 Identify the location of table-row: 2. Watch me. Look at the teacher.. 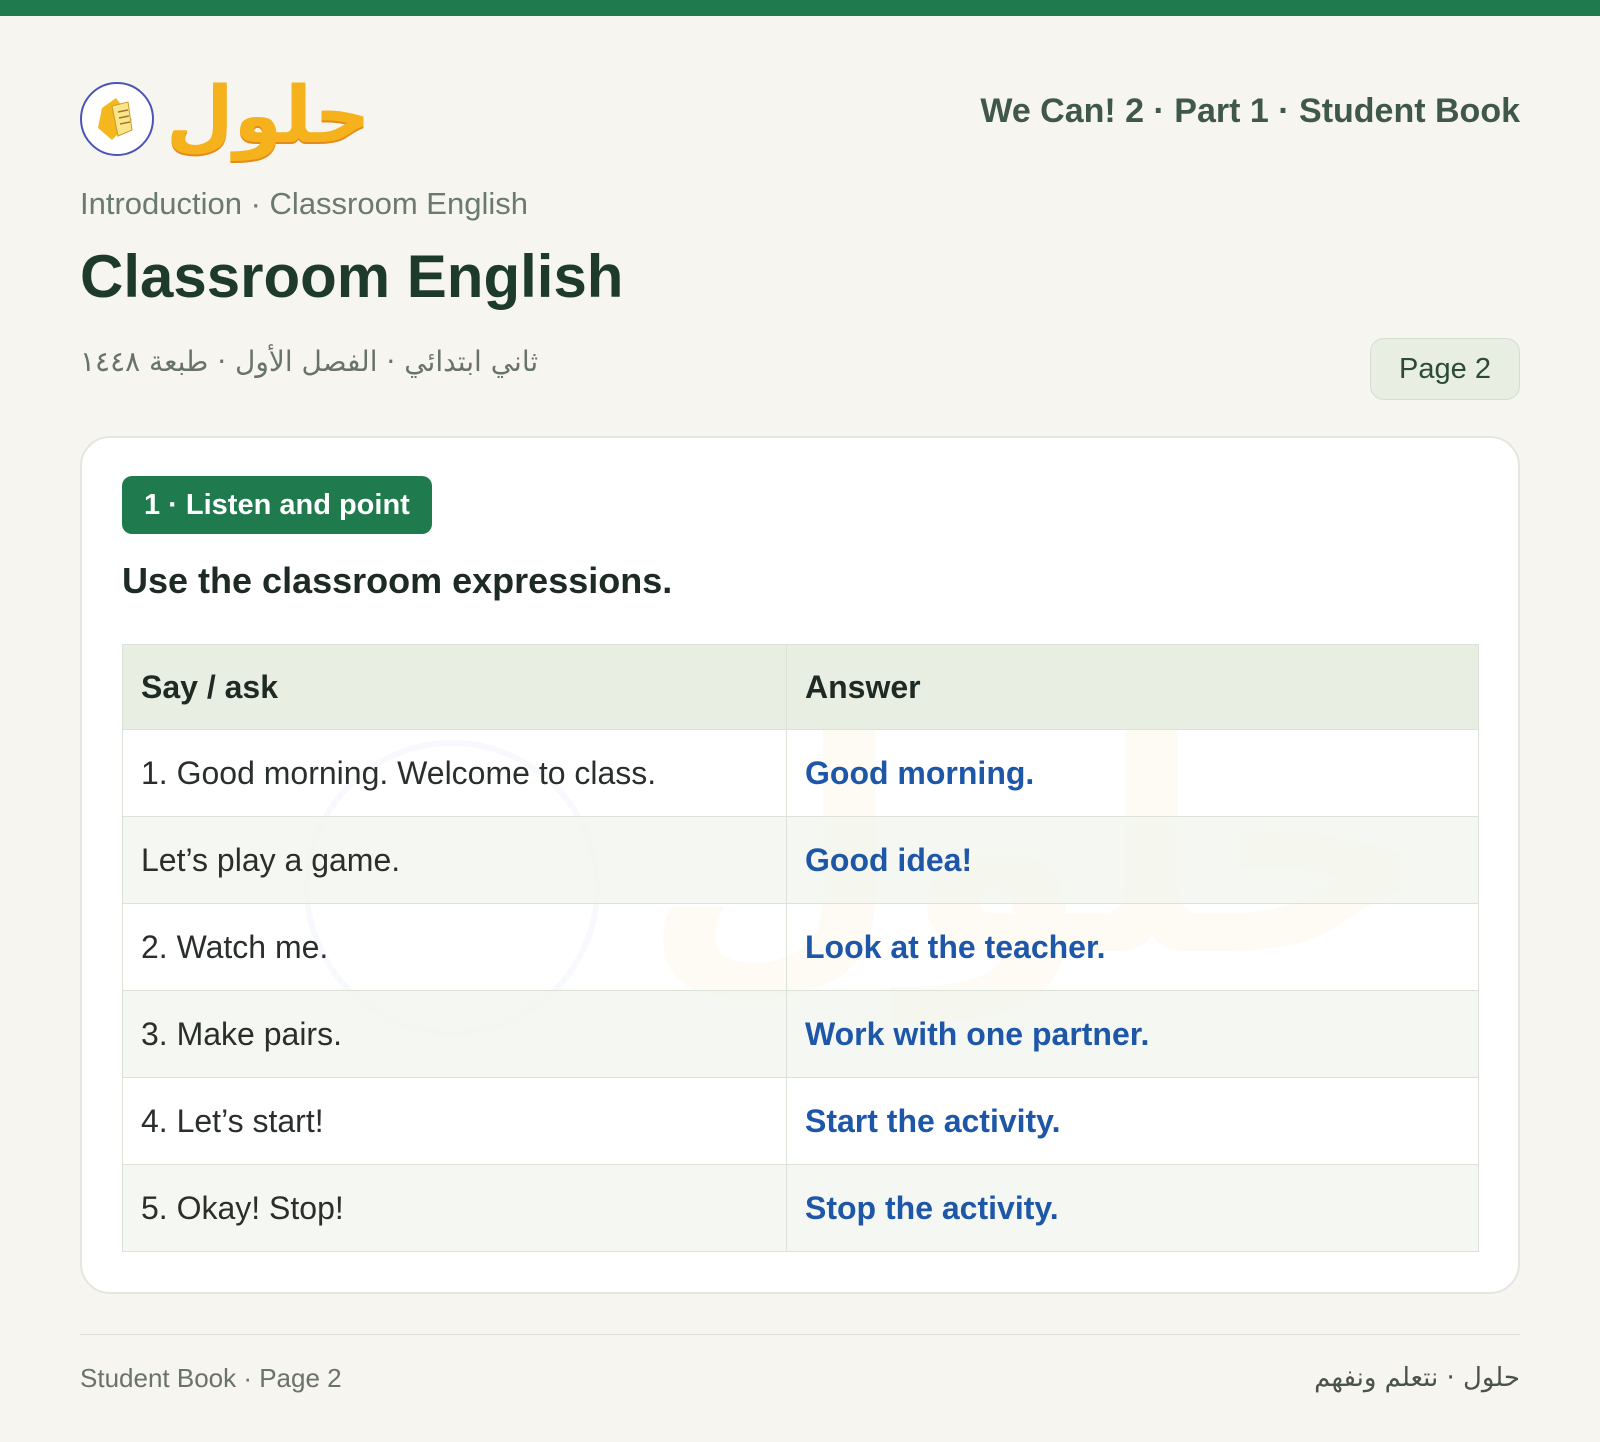
(800, 947).